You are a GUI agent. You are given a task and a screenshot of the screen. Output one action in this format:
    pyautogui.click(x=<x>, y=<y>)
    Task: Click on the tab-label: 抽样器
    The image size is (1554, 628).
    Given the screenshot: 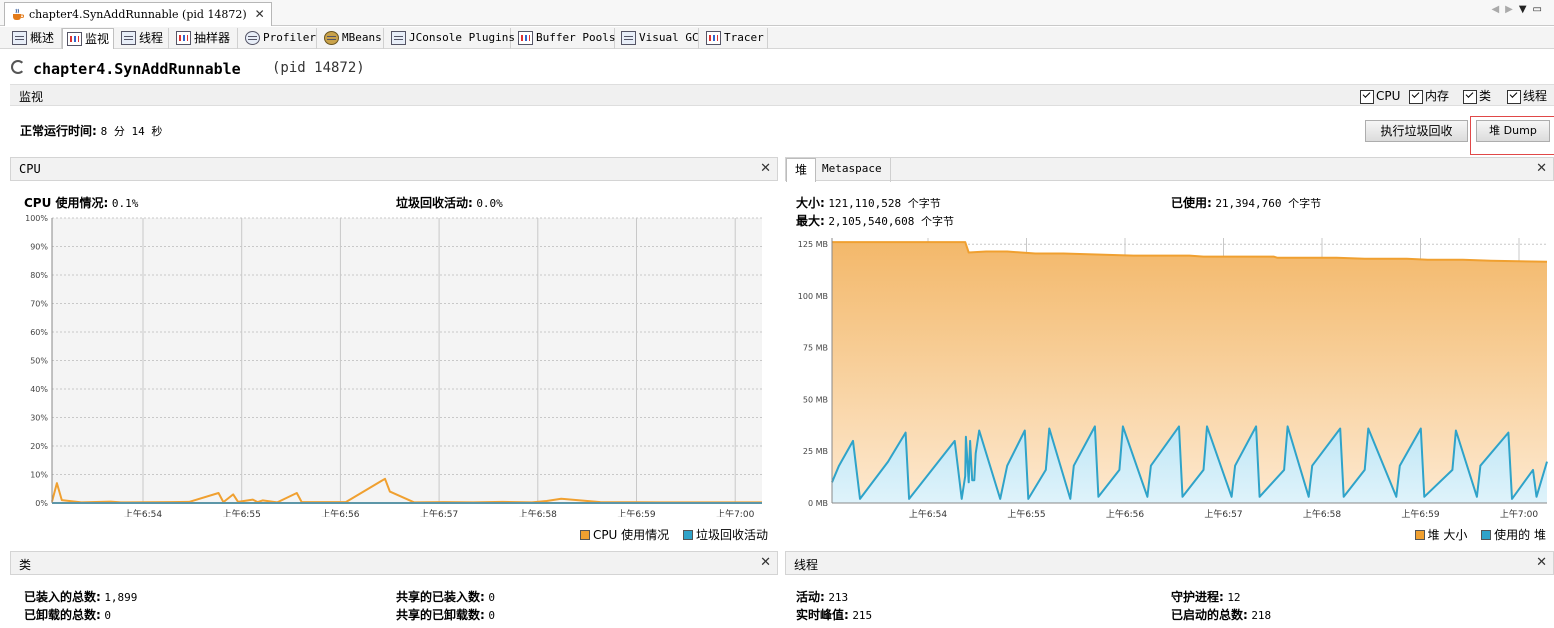 What is the action you would take?
    pyautogui.click(x=212, y=38)
    